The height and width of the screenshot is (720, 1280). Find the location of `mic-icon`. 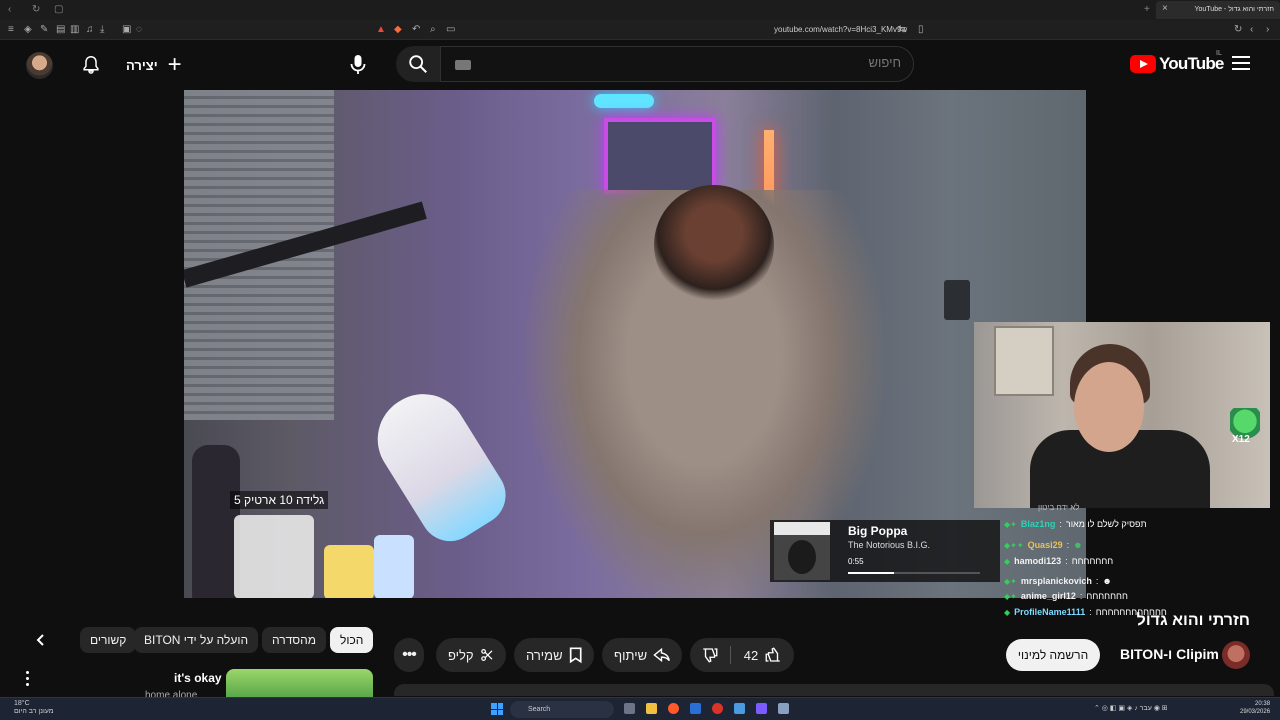

mic-icon is located at coordinates (358, 65).